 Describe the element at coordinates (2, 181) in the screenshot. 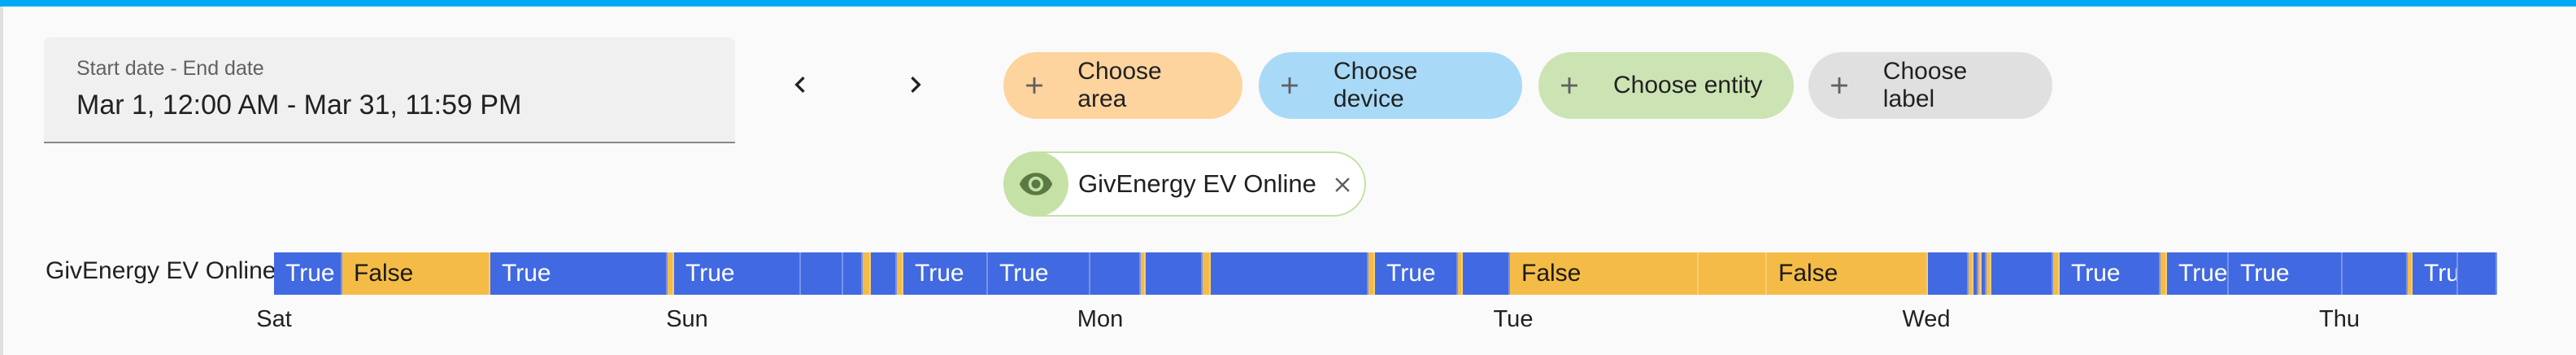

I see `left-edge` at that location.